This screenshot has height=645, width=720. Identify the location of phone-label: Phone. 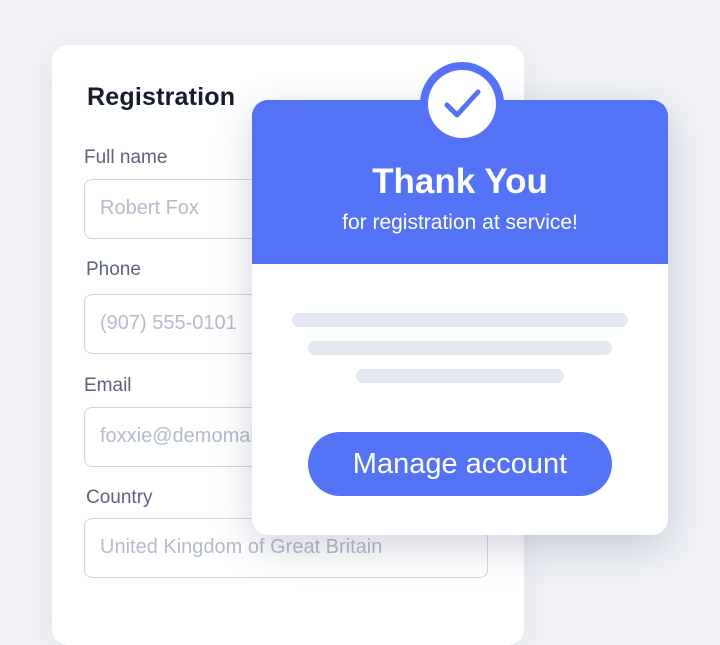
(113, 269).